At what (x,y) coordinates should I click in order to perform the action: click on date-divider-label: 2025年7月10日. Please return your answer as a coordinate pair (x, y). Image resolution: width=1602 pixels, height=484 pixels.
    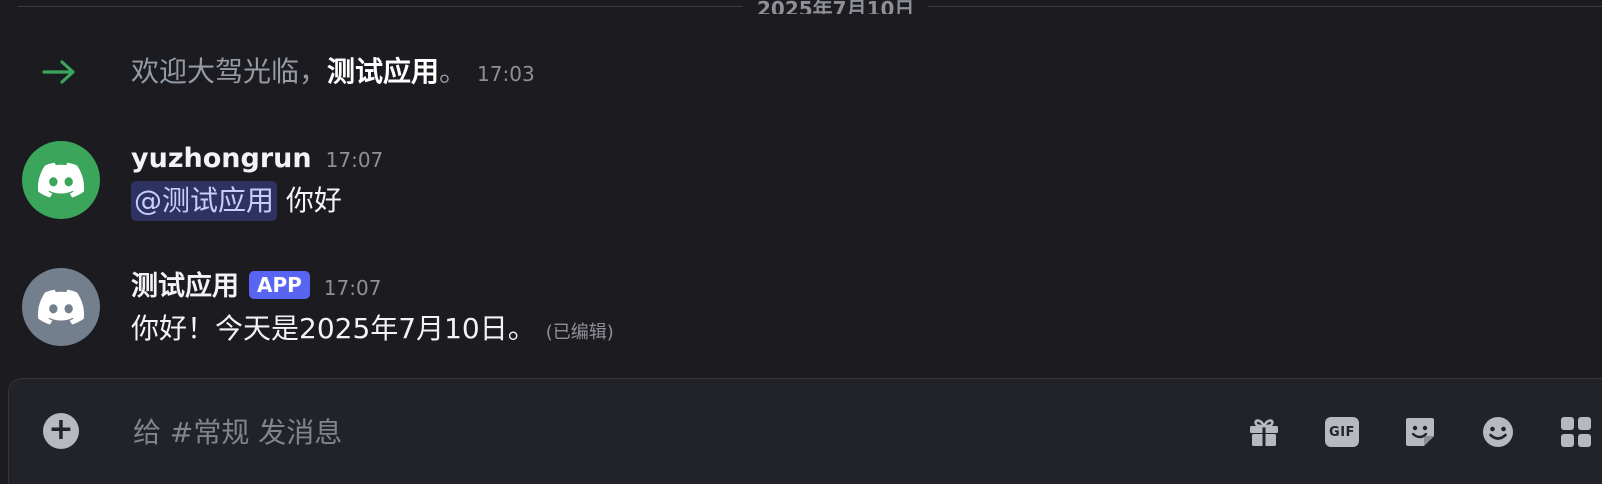
    Looking at the image, I should click on (836, 7).